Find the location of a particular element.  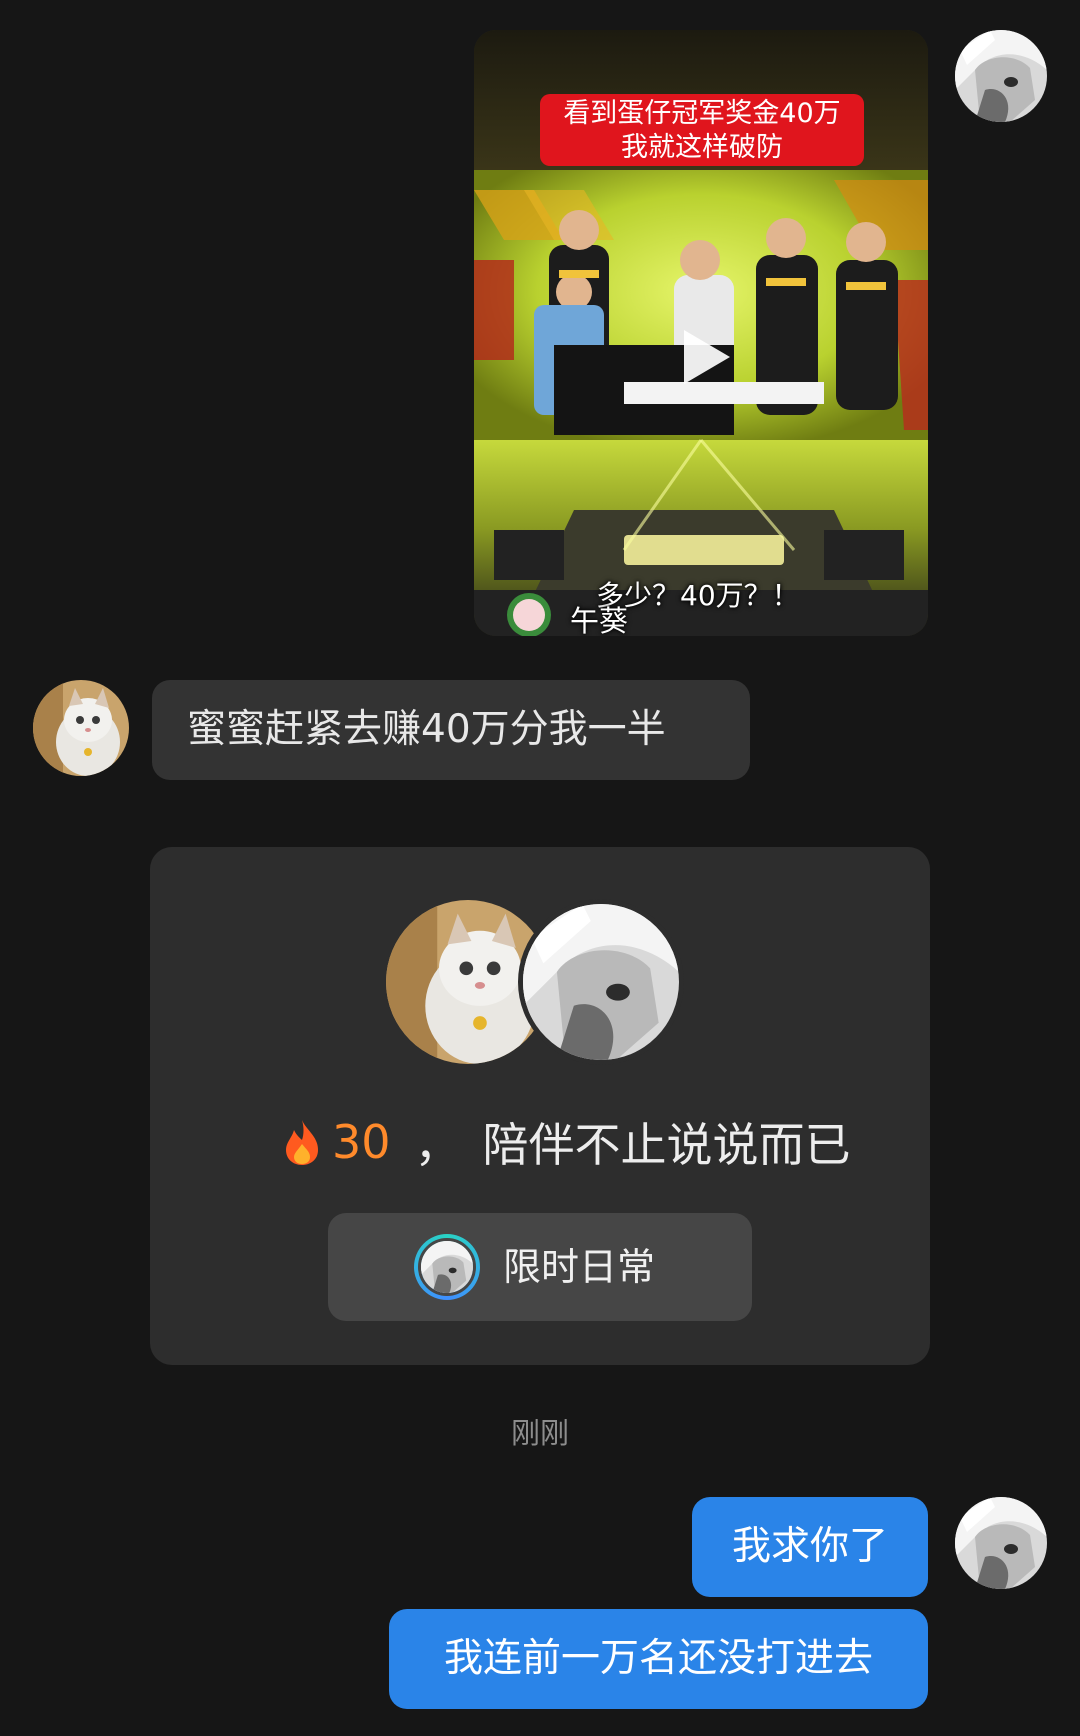

video-caption-line-1: 看到蛋仔冠军奖金40万 is located at coordinates (702, 113).